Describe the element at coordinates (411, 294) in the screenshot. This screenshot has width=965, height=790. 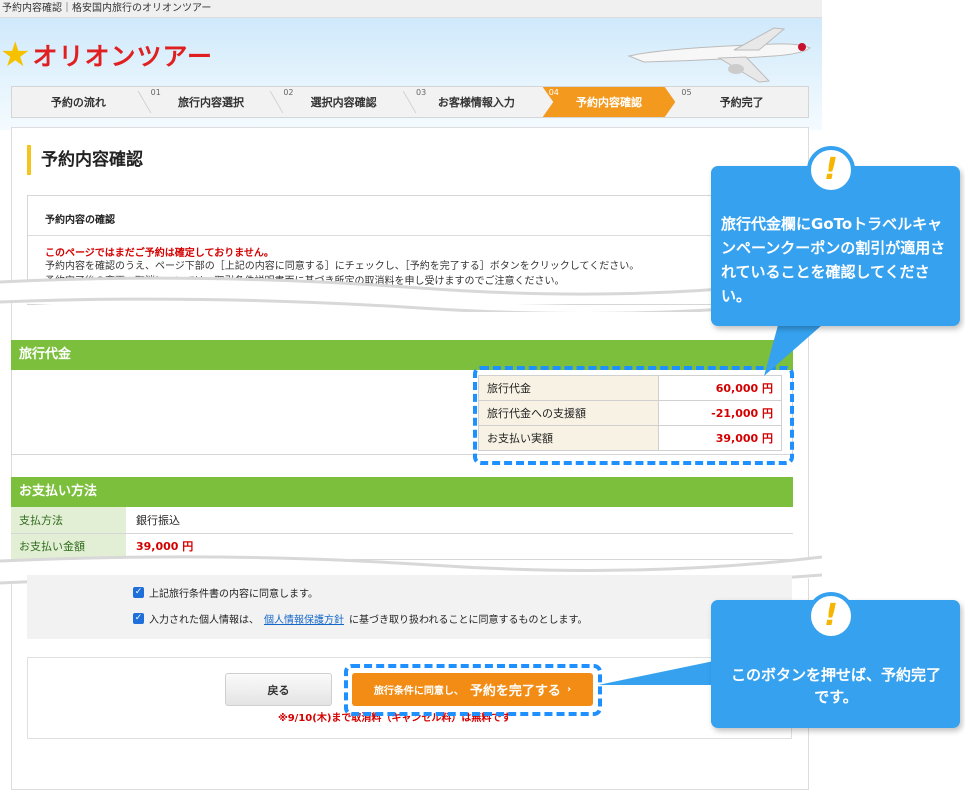
I see `tear-separator` at that location.